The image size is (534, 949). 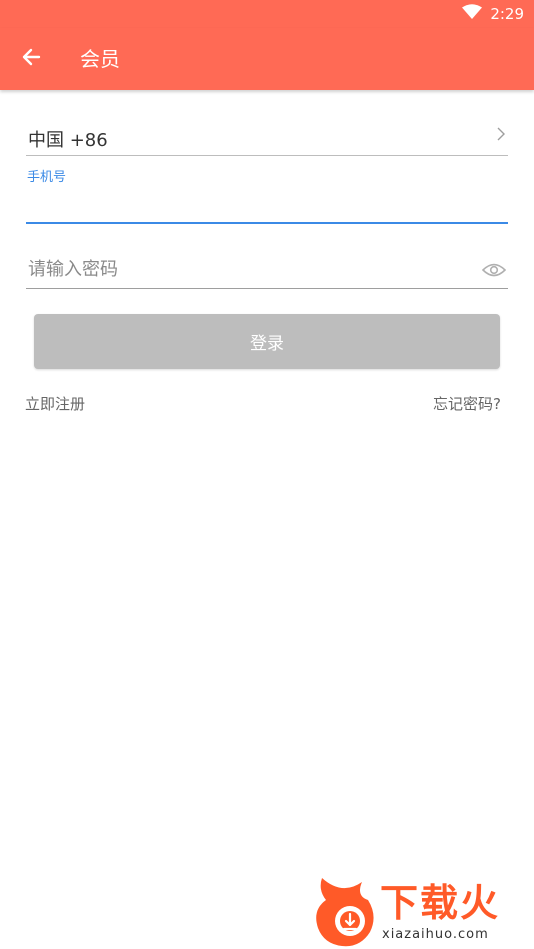 I want to click on phone-label: 手机号, so click(x=47, y=177).